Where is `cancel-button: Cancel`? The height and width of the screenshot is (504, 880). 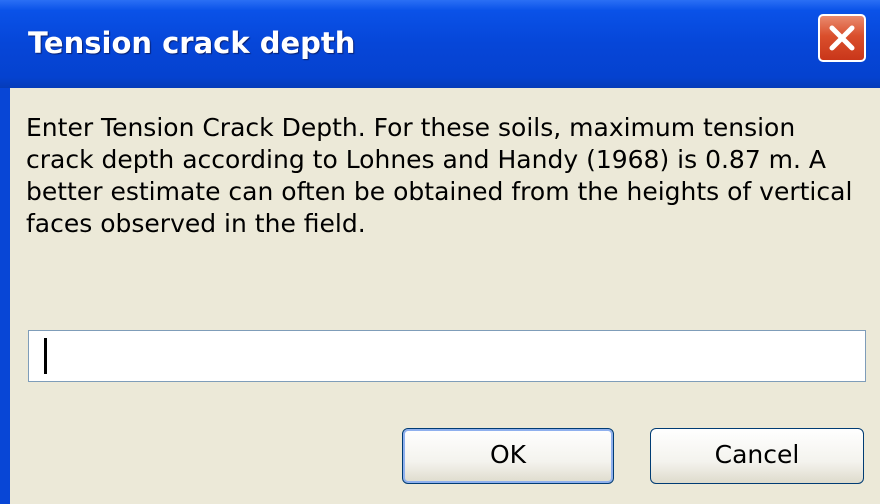 cancel-button: Cancel is located at coordinates (757, 456).